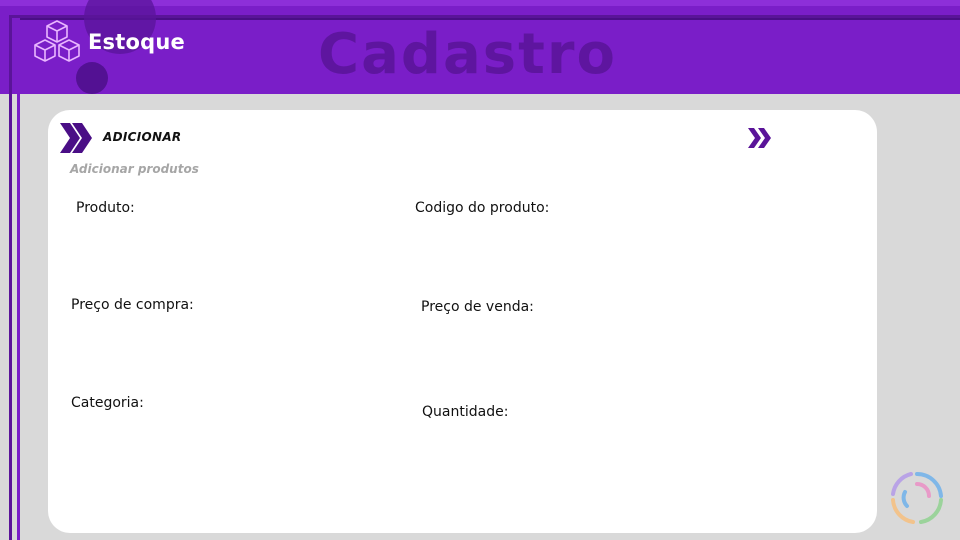 Image resolution: width=960 pixels, height=540 pixels. What do you see at coordinates (482, 208) in the screenshot?
I see `product-code-label: Codigo do produto:` at bounding box center [482, 208].